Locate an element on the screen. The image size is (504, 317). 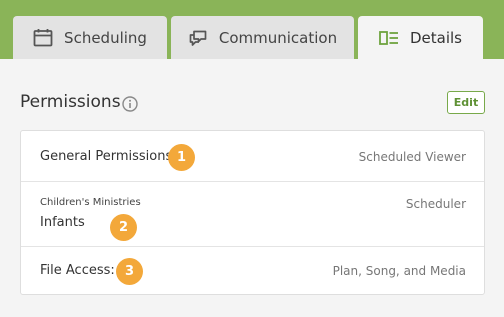
info-icon is located at coordinates (130, 104).